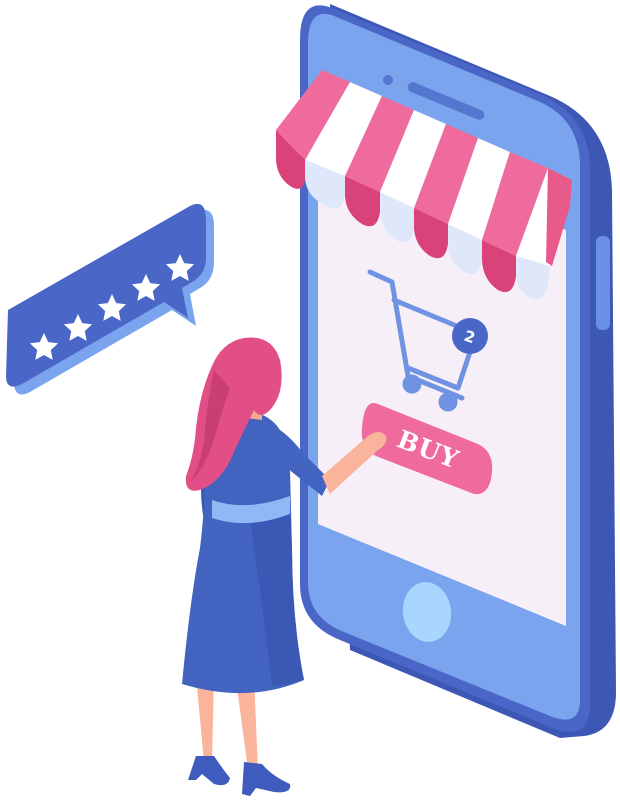 This screenshot has width=620, height=800. I want to click on phone-camera, so click(388, 80).